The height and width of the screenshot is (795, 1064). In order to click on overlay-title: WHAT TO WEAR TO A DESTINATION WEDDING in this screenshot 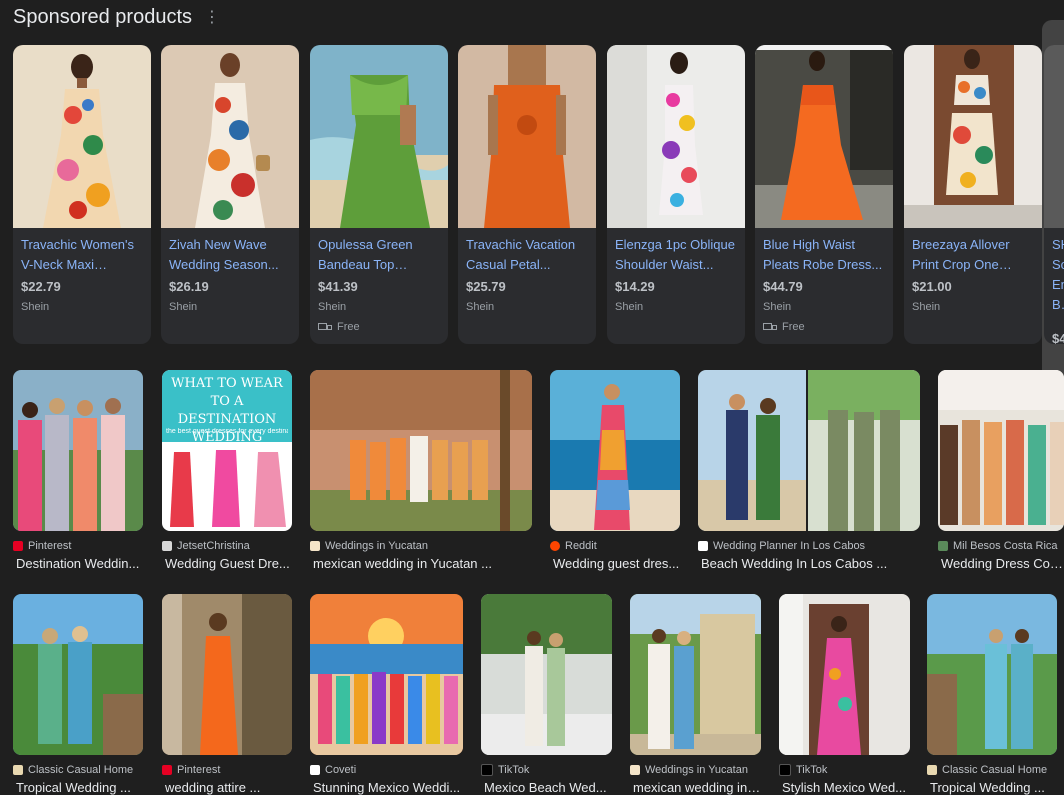, I will do `click(227, 410)`.